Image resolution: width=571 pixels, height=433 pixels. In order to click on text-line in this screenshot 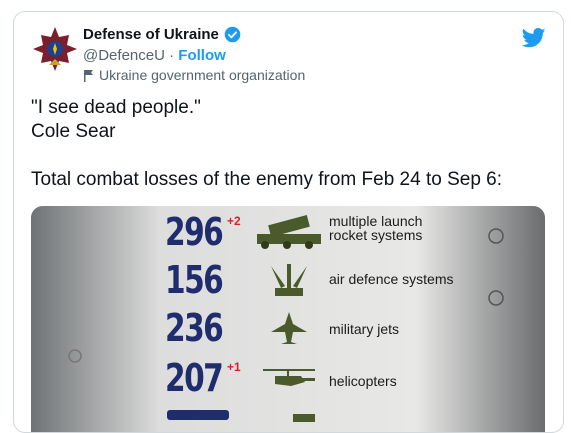, I will do `click(288, 156)`.